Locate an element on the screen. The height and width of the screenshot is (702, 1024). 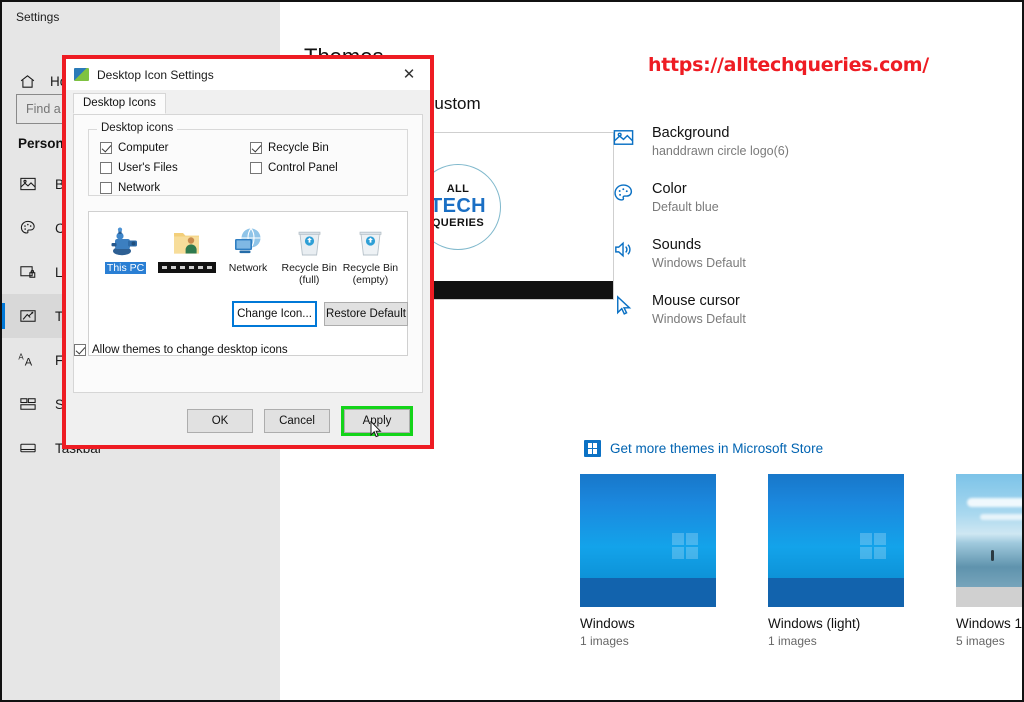
checkbox-computer-label: Computer is located at coordinates (143, 148).